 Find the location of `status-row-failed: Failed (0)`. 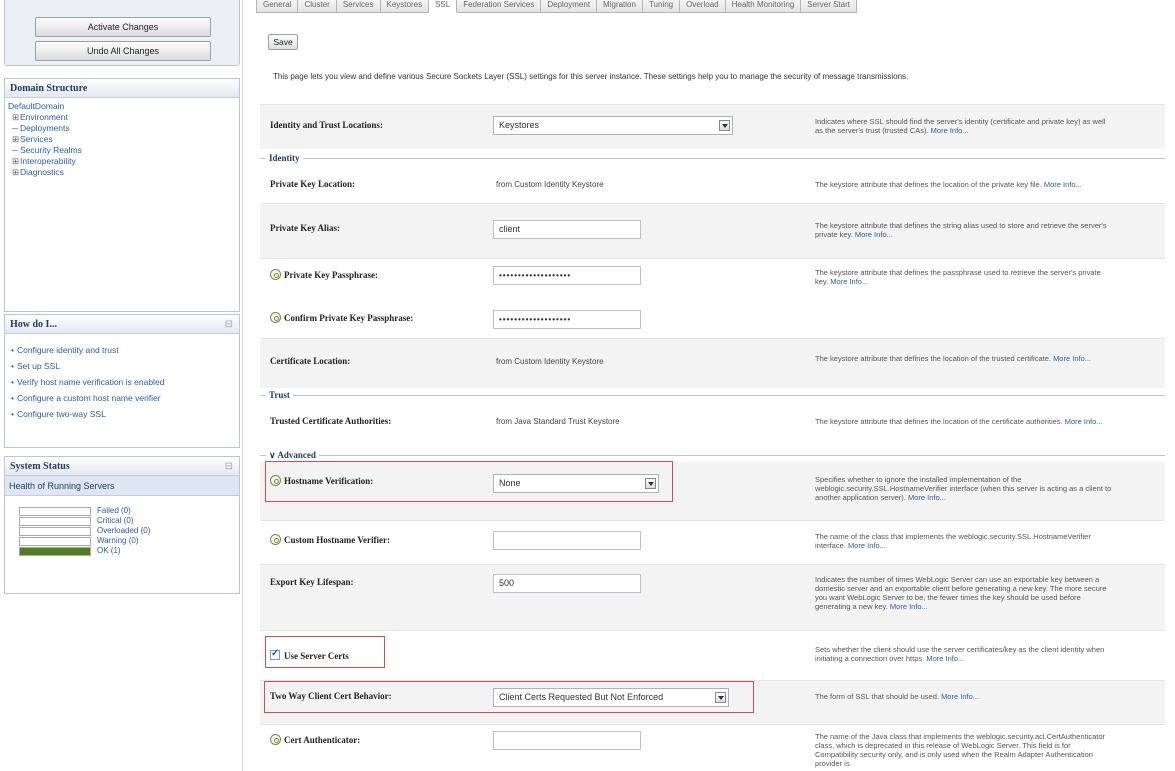

status-row-failed: Failed (0) is located at coordinates (129, 511).